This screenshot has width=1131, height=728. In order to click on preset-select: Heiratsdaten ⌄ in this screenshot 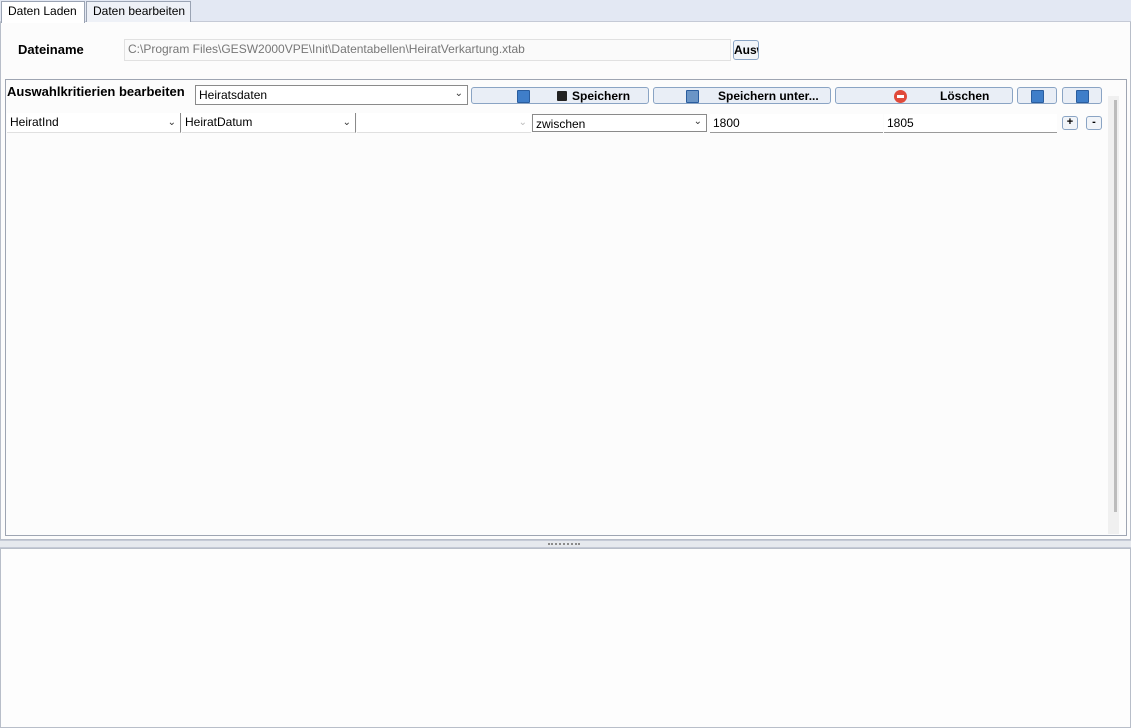, I will do `click(331, 95)`.